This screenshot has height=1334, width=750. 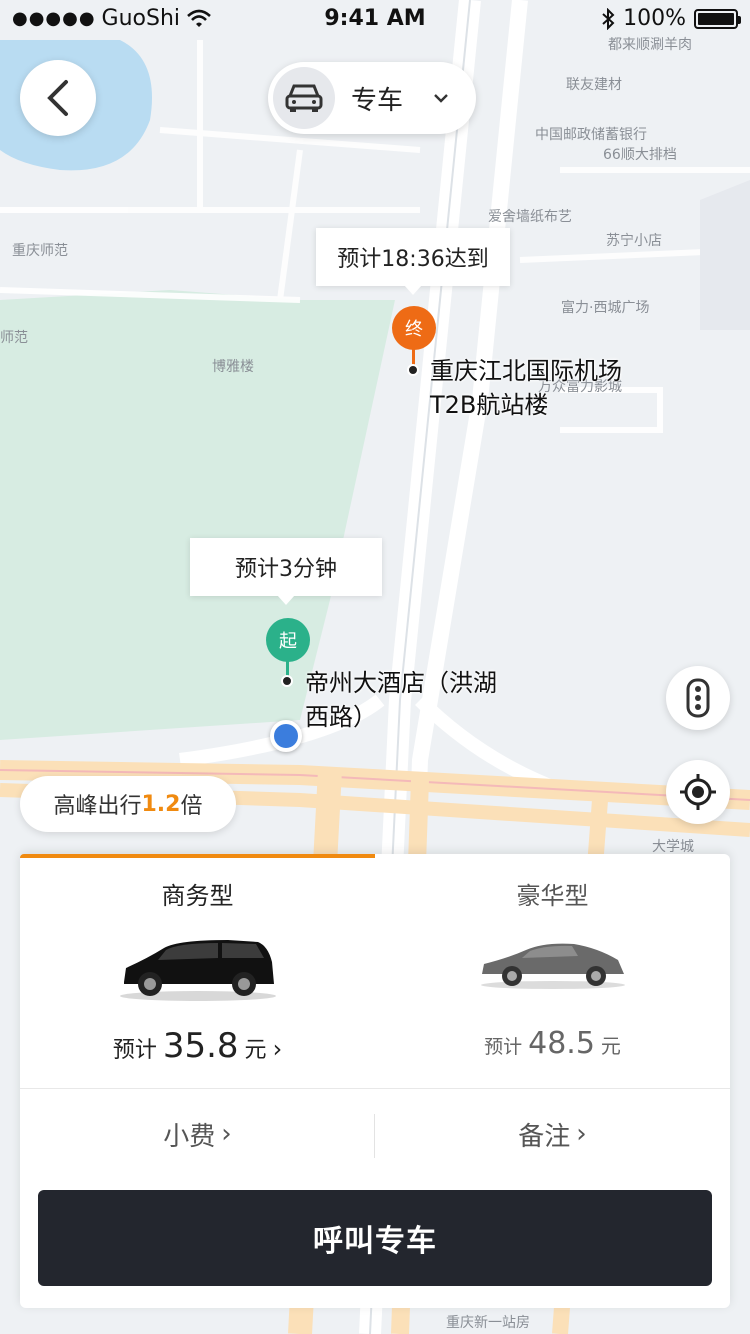 I want to click on tip-button: 小费 ›, so click(x=197, y=1134).